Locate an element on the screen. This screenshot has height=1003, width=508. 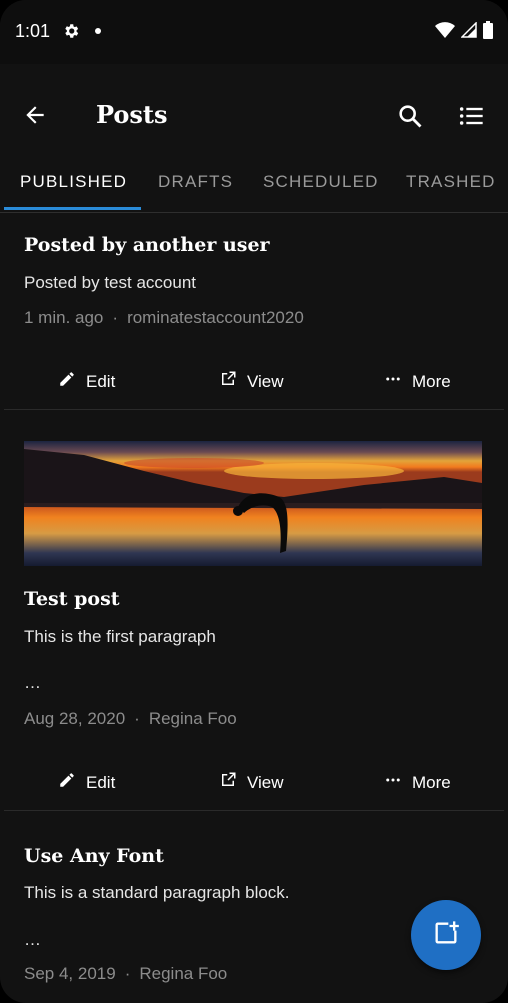
post-date: 1 min. ago is located at coordinates (64, 317).